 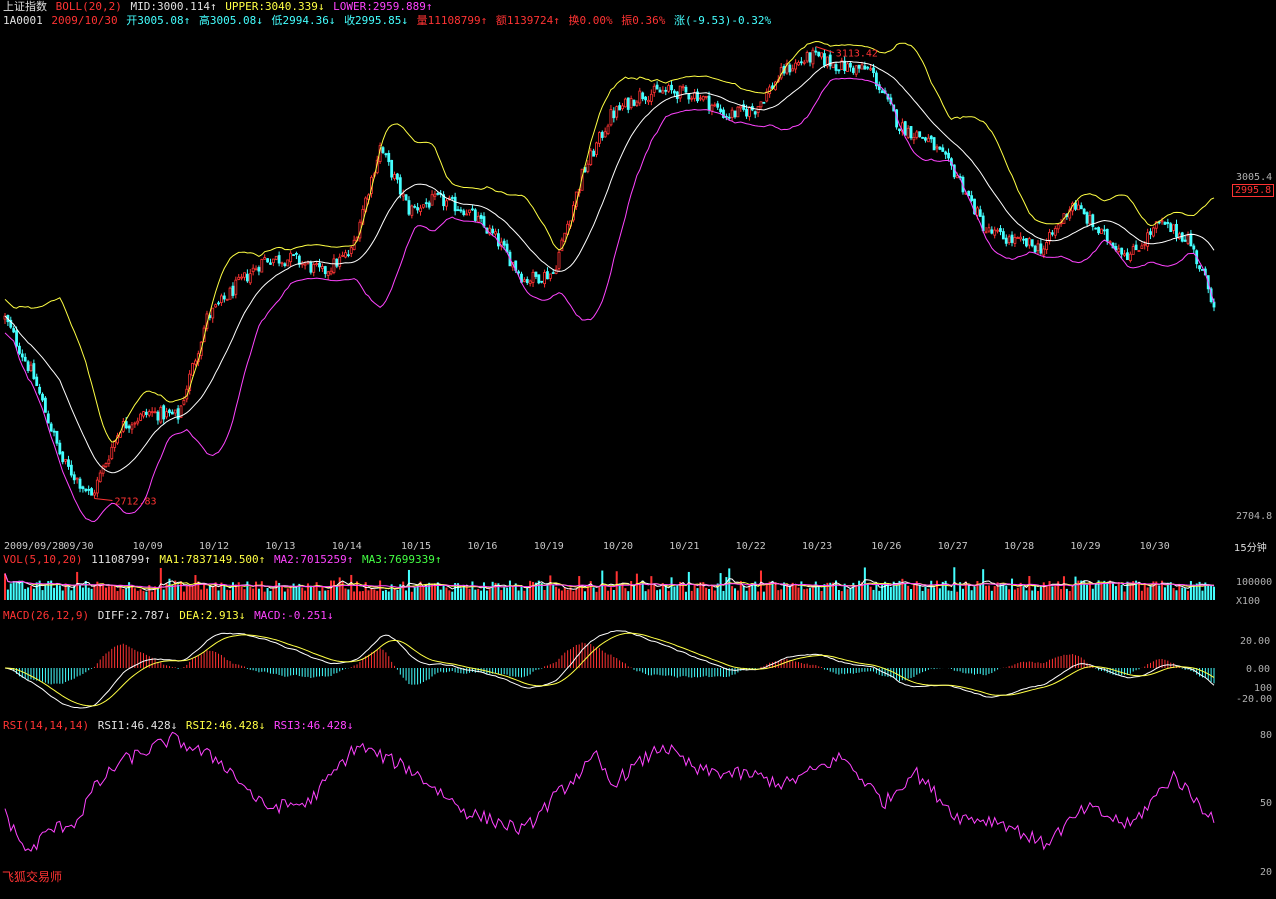 I want to click on high-marker-label: 3113.42, so click(x=857, y=54).